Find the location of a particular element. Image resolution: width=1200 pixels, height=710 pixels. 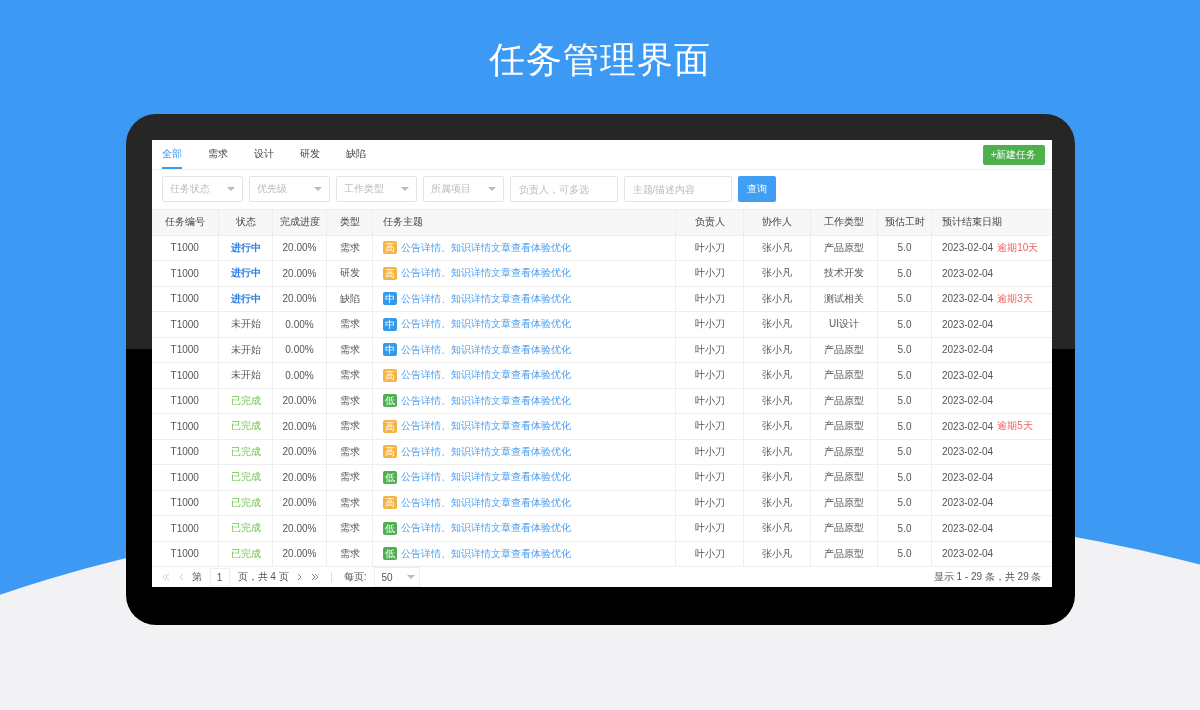

dropdown-field: 任务状态 is located at coordinates (202, 189).